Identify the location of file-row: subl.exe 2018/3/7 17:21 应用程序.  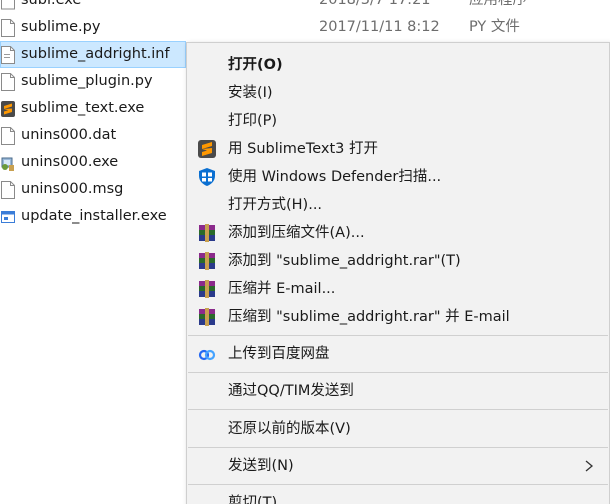
(305, 7).